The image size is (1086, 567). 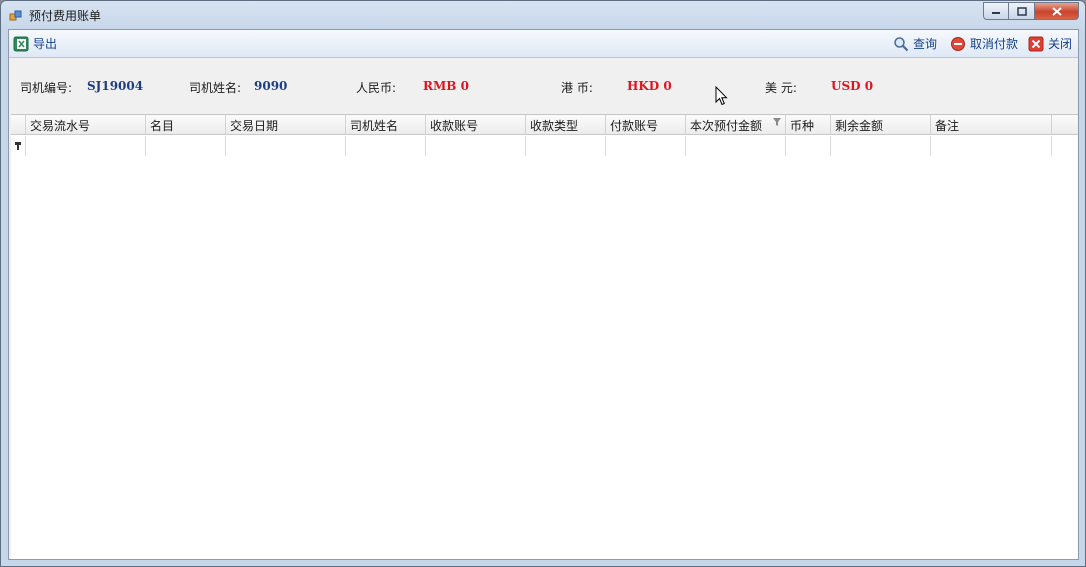 I want to click on maximize-button, so click(x=1022, y=11).